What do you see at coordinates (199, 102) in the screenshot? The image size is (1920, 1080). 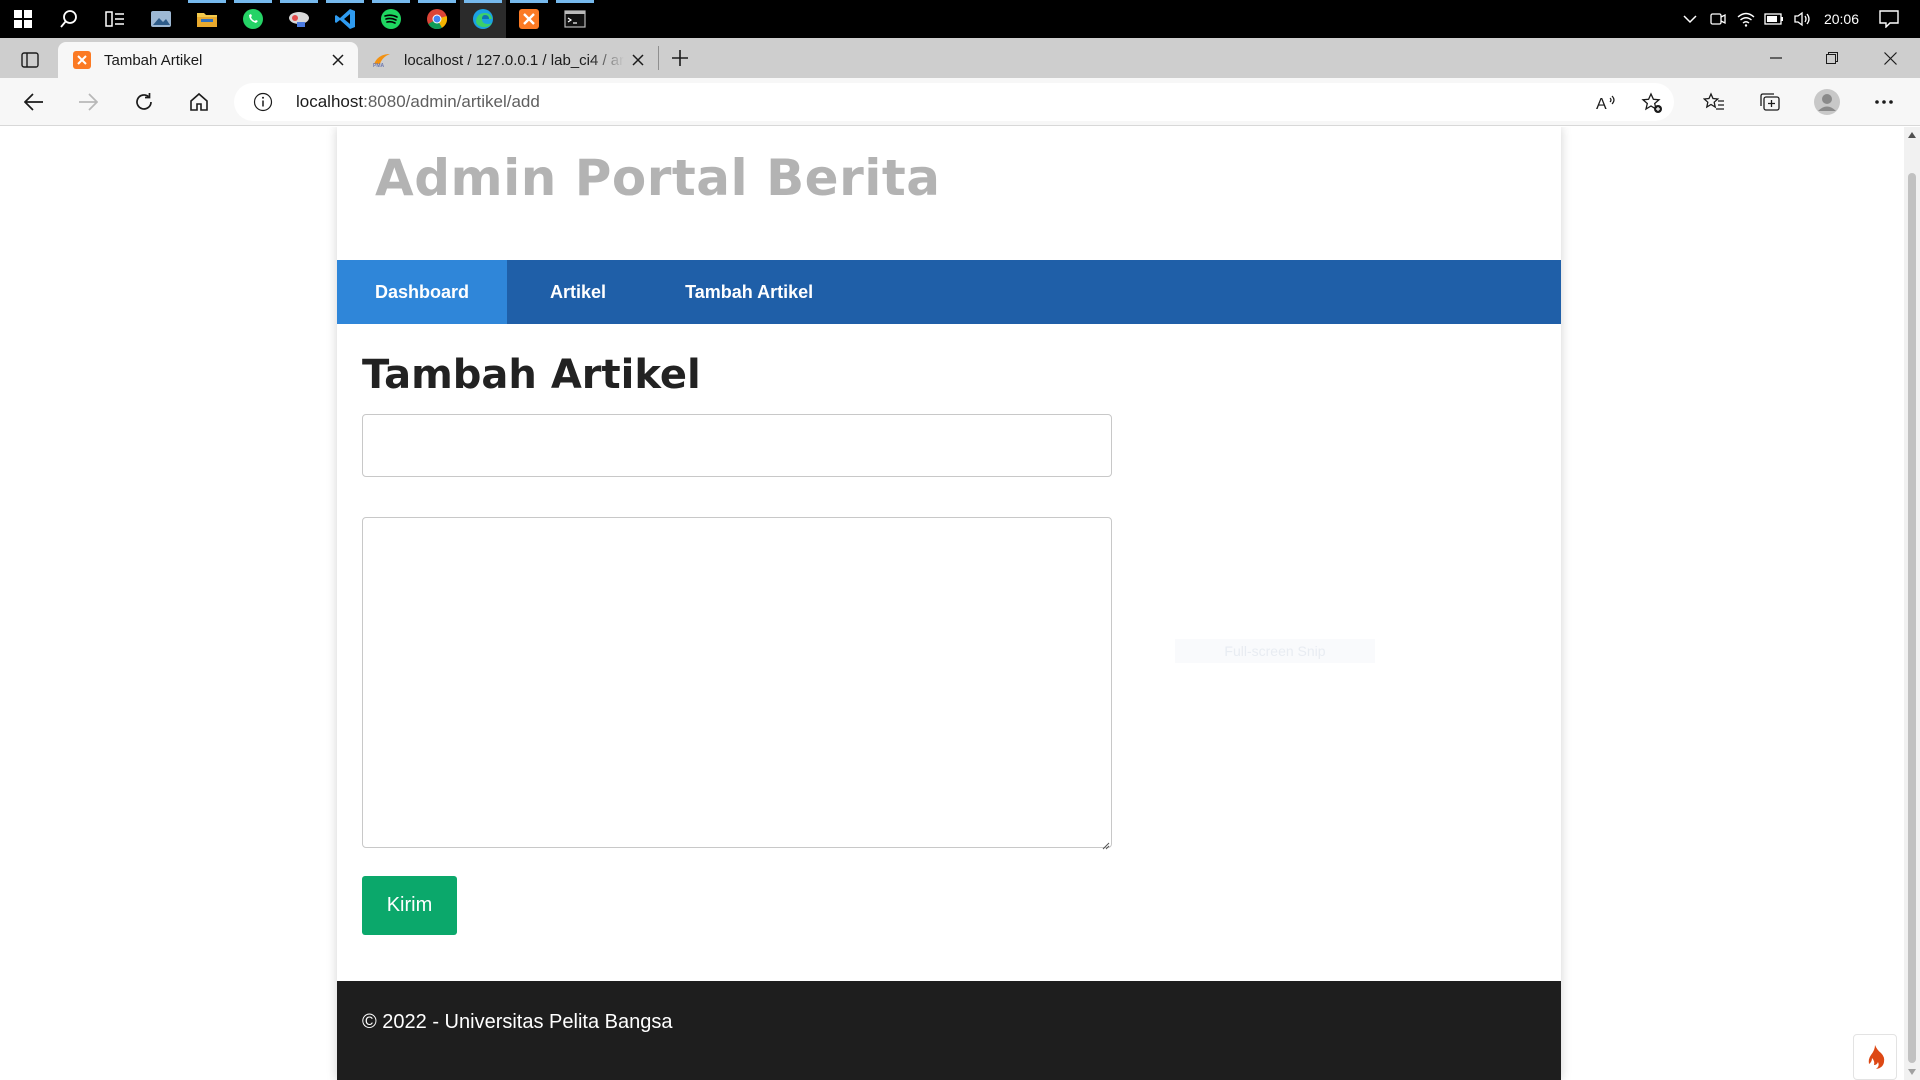 I see `home-icon` at bounding box center [199, 102].